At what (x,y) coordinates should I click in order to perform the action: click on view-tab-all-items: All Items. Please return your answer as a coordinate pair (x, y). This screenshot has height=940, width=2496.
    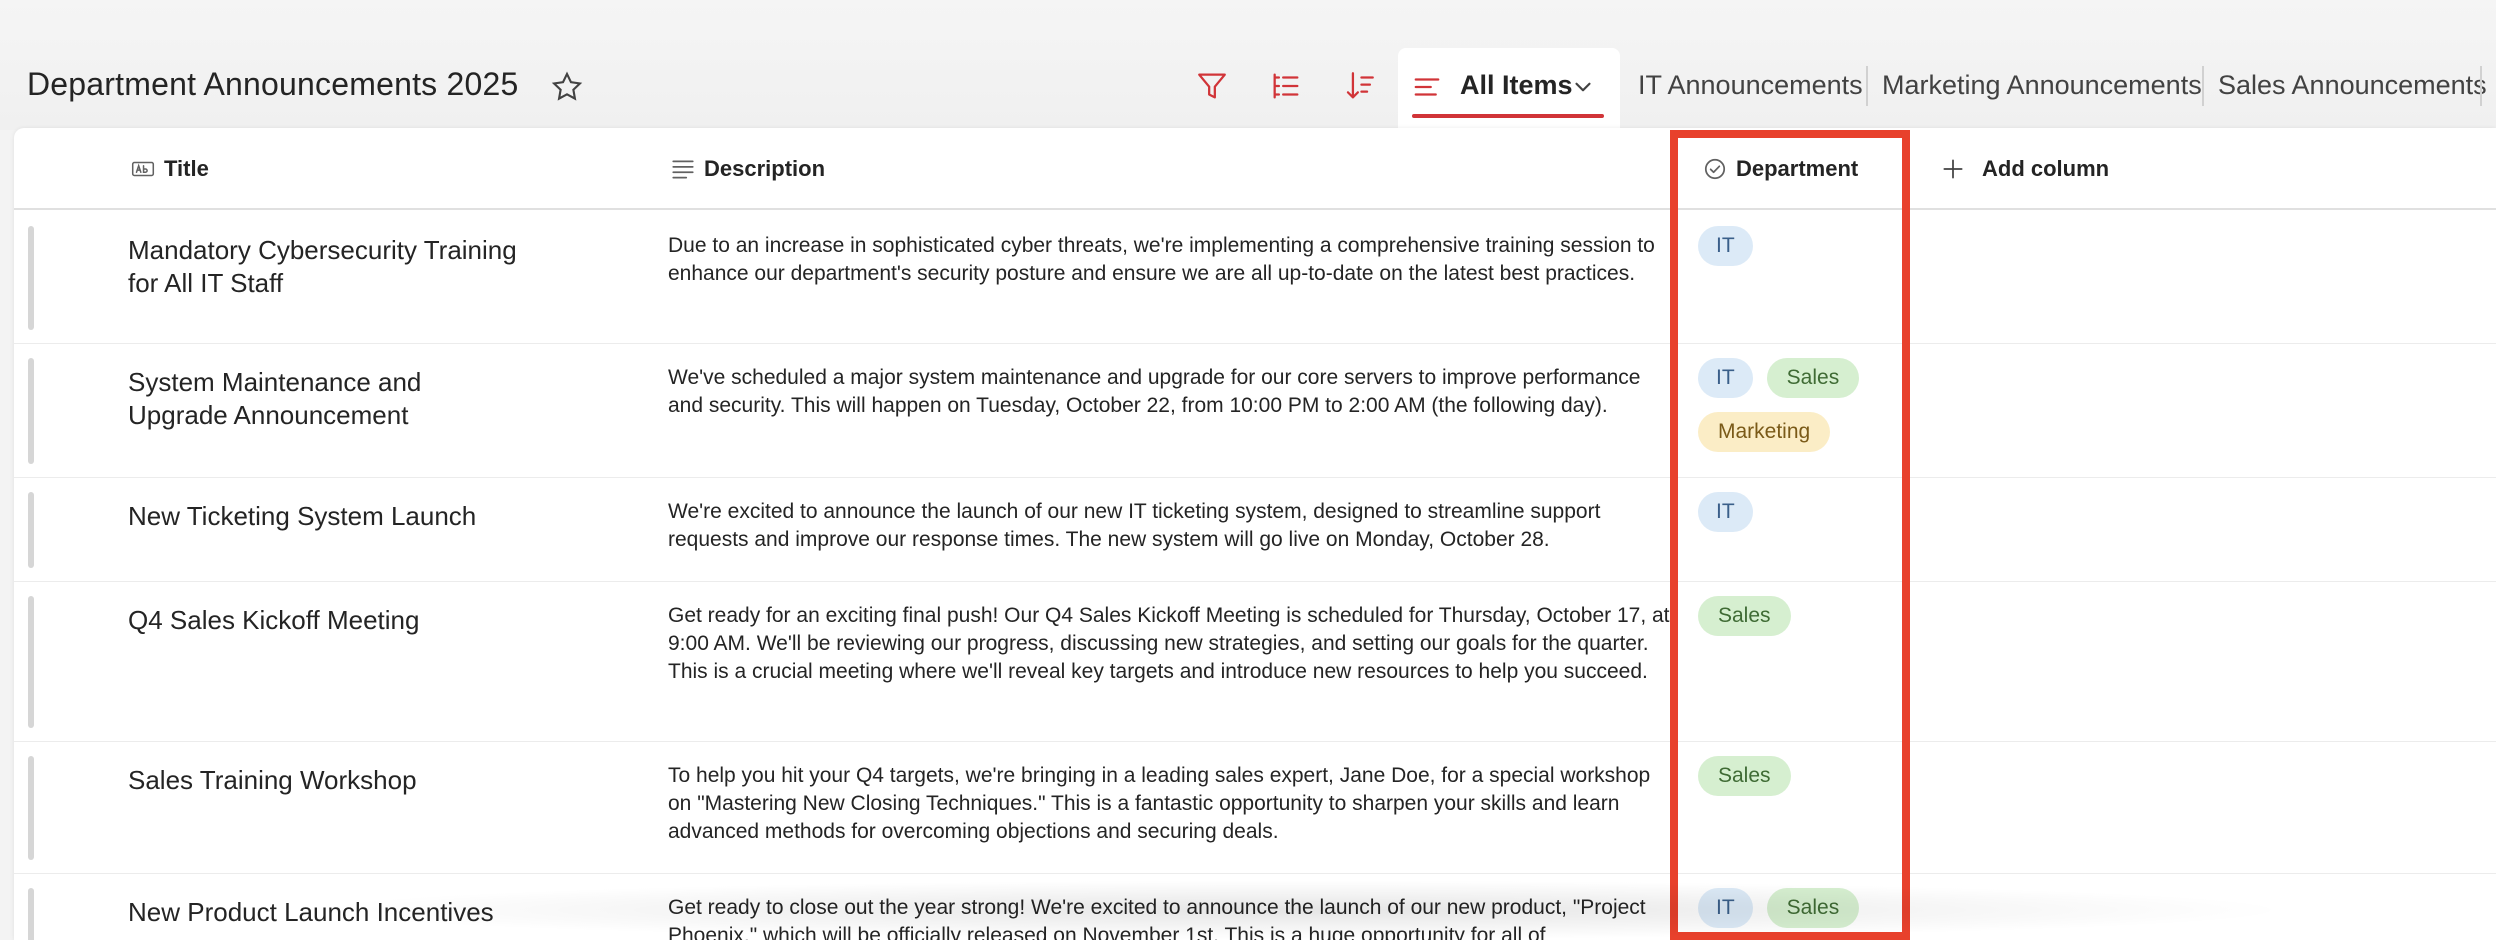
    Looking at the image, I should click on (1509, 89).